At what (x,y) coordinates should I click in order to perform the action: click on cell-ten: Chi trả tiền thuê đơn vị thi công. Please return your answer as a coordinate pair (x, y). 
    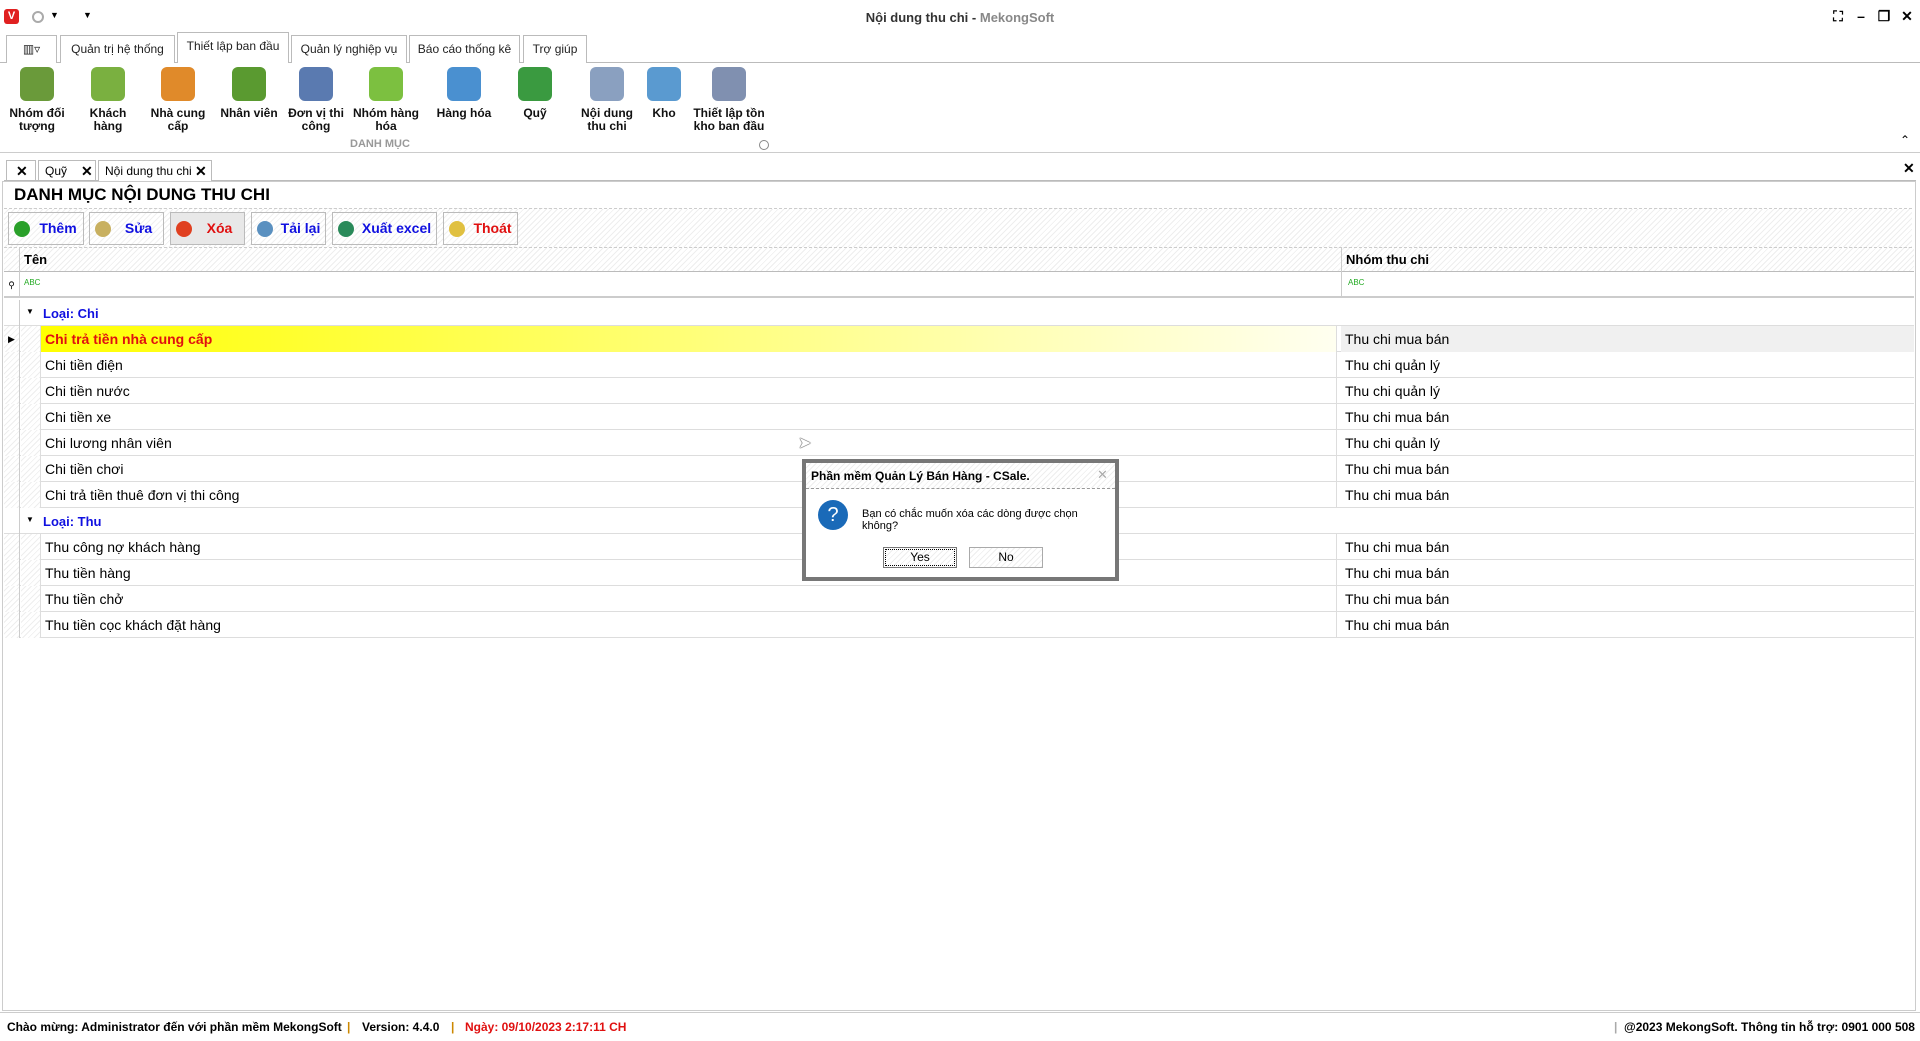
    Looking at the image, I should click on (688, 495).